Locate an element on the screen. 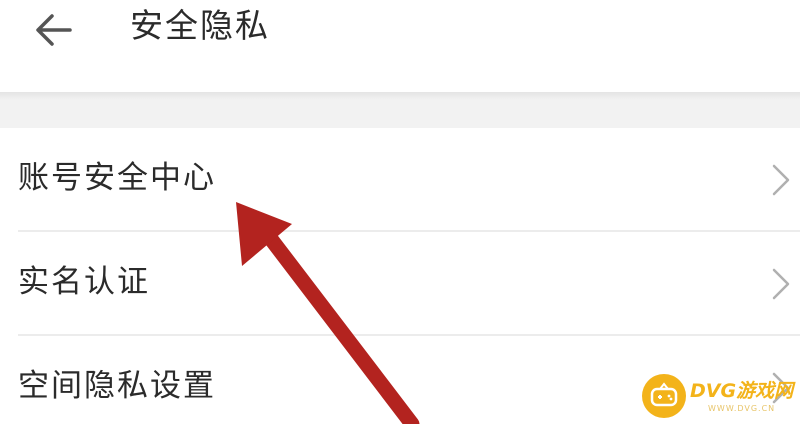 This screenshot has height=424, width=800. watermark-text: DVG游戏网 is located at coordinates (742, 391).